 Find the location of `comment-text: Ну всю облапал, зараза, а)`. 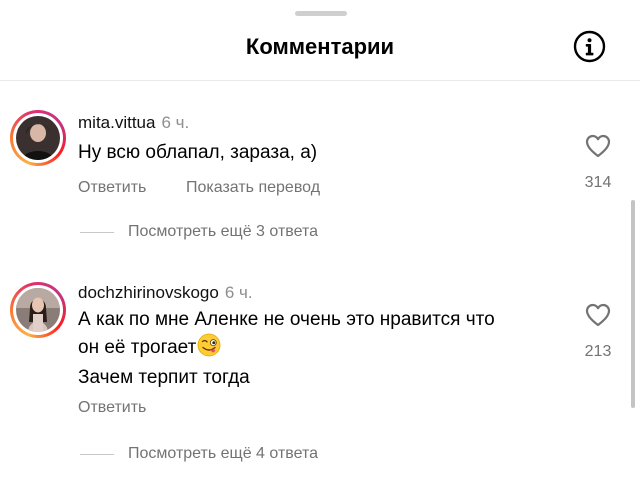

comment-text: Ну всю облапал, зараза, а) is located at coordinates (197, 153).